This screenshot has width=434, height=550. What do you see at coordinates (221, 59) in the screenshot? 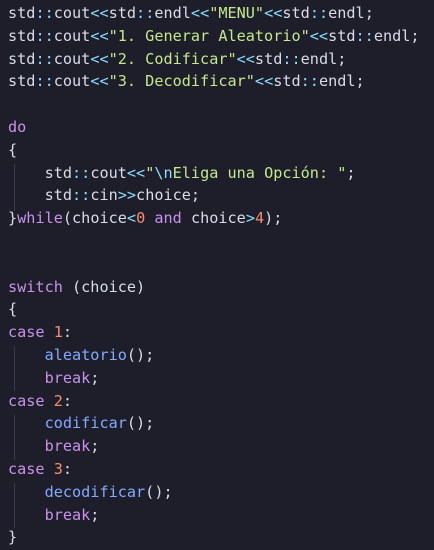
I see `code-line: std::cout<<"2. Codificar"<<std::endl;` at bounding box center [221, 59].